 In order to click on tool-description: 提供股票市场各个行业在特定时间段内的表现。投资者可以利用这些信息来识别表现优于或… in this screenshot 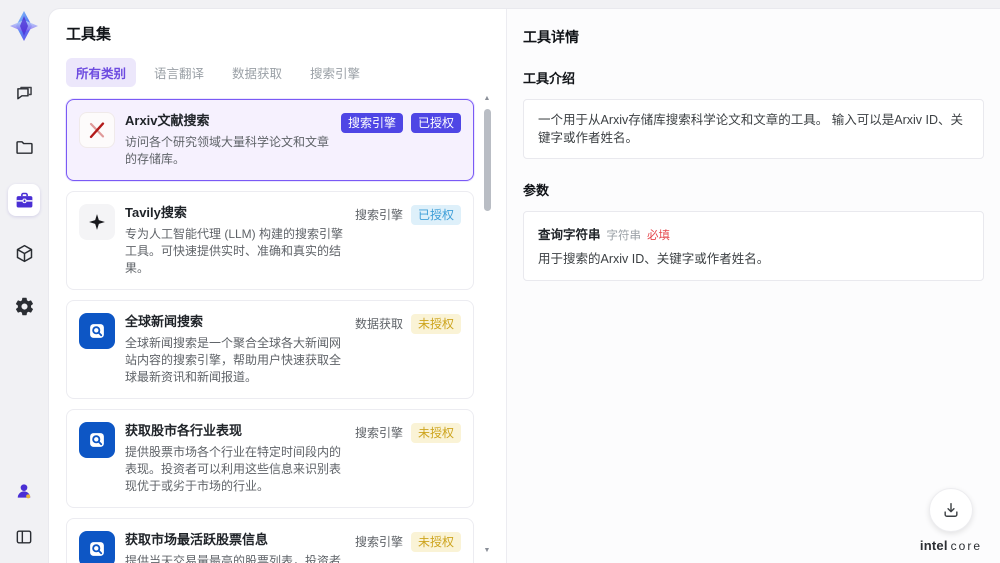, I will do `click(233, 469)`.